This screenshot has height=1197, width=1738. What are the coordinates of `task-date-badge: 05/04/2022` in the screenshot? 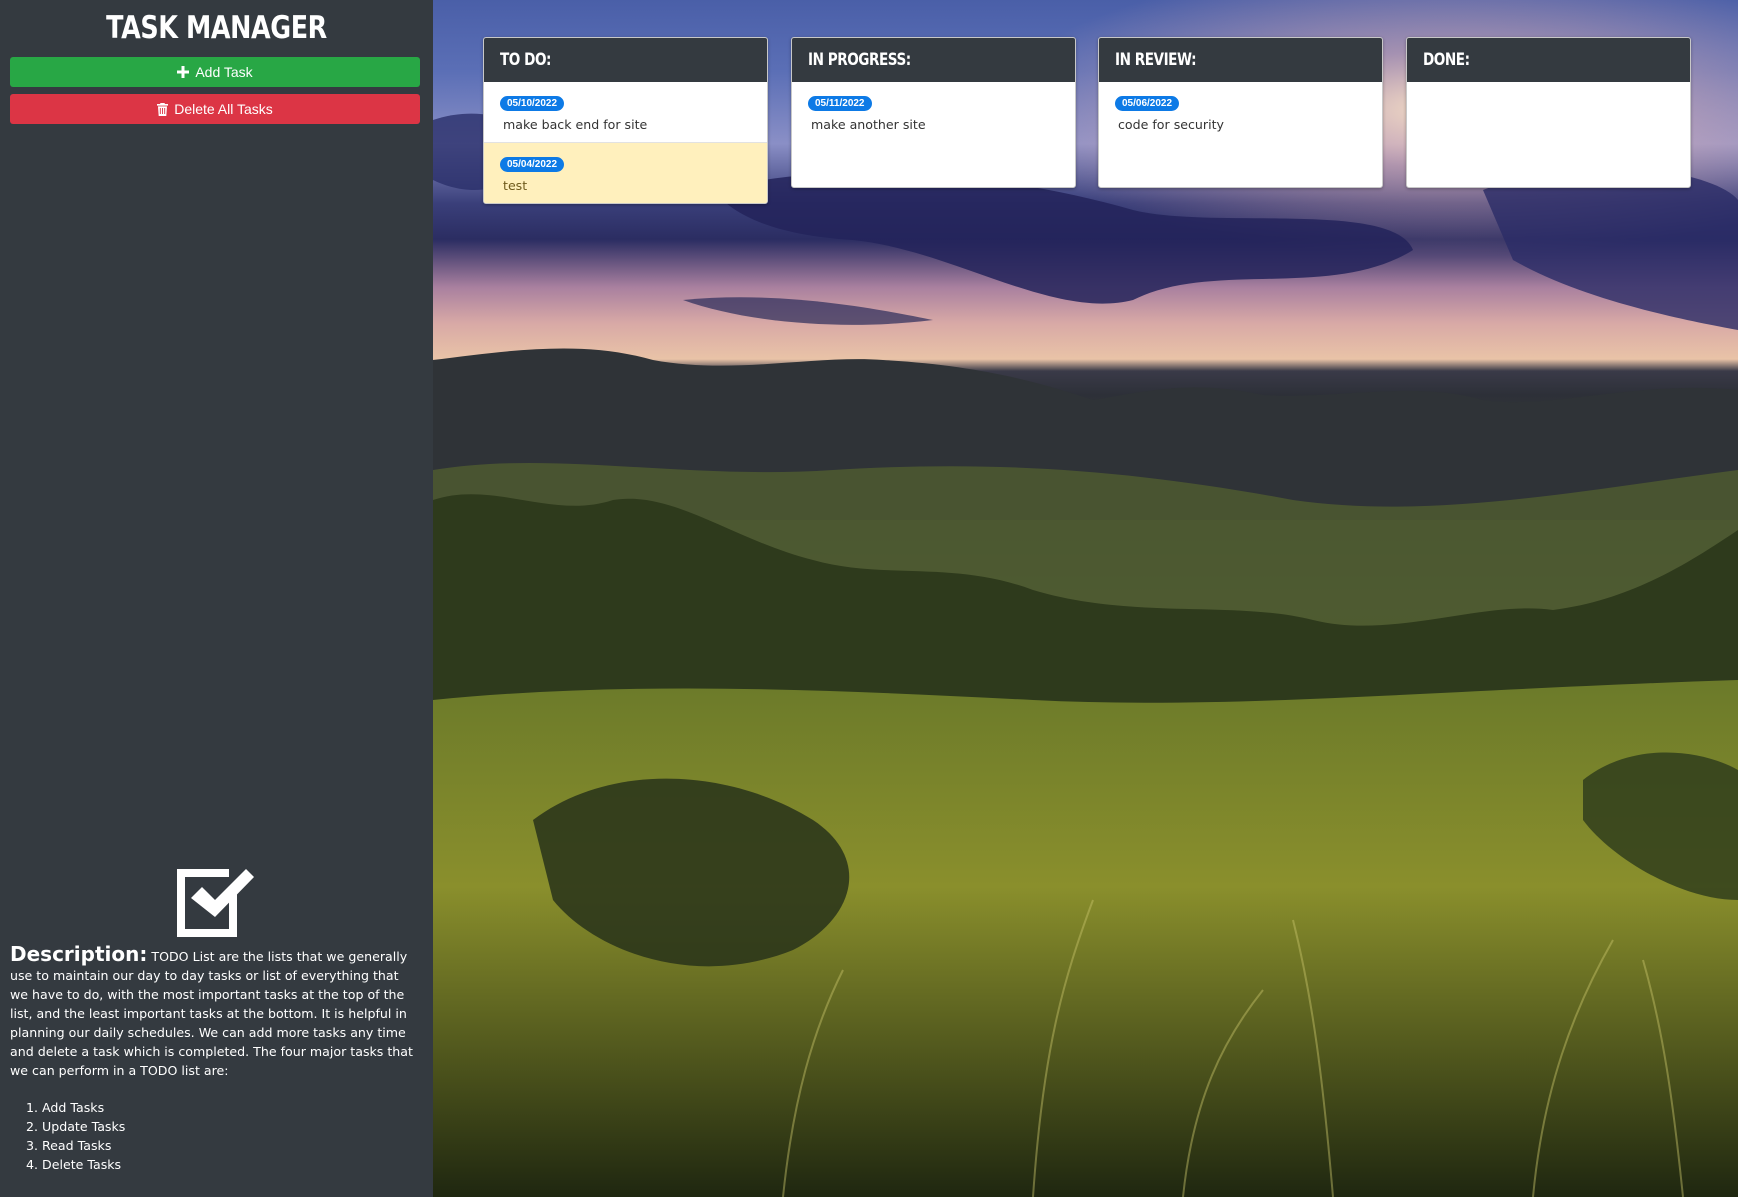 It's located at (532, 164).